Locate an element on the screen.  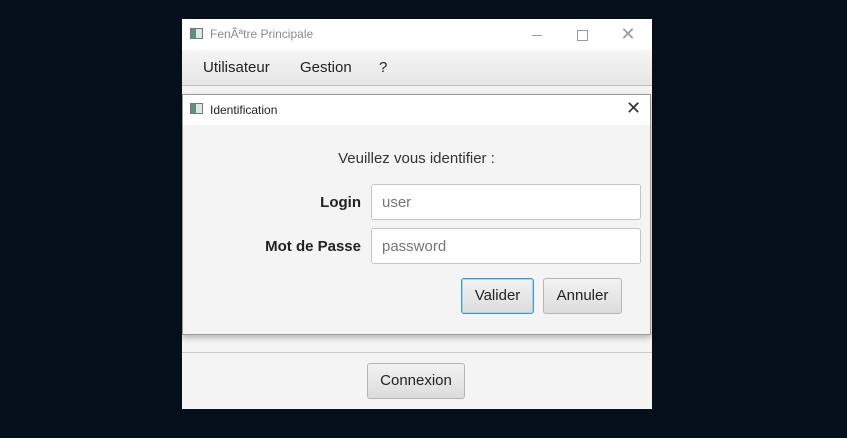
menu-gestion: Gestion is located at coordinates (326, 67).